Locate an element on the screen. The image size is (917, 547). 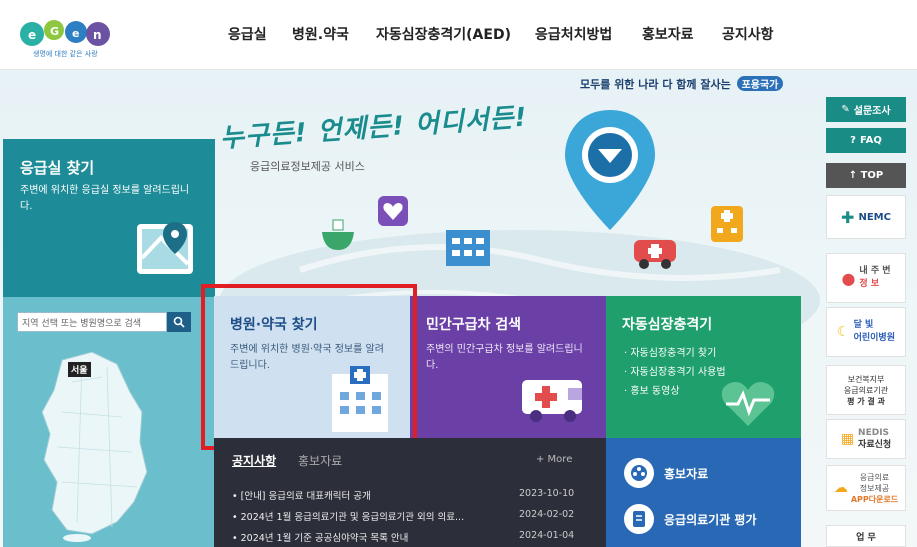
svg-text: n is located at coordinates (97, 35).